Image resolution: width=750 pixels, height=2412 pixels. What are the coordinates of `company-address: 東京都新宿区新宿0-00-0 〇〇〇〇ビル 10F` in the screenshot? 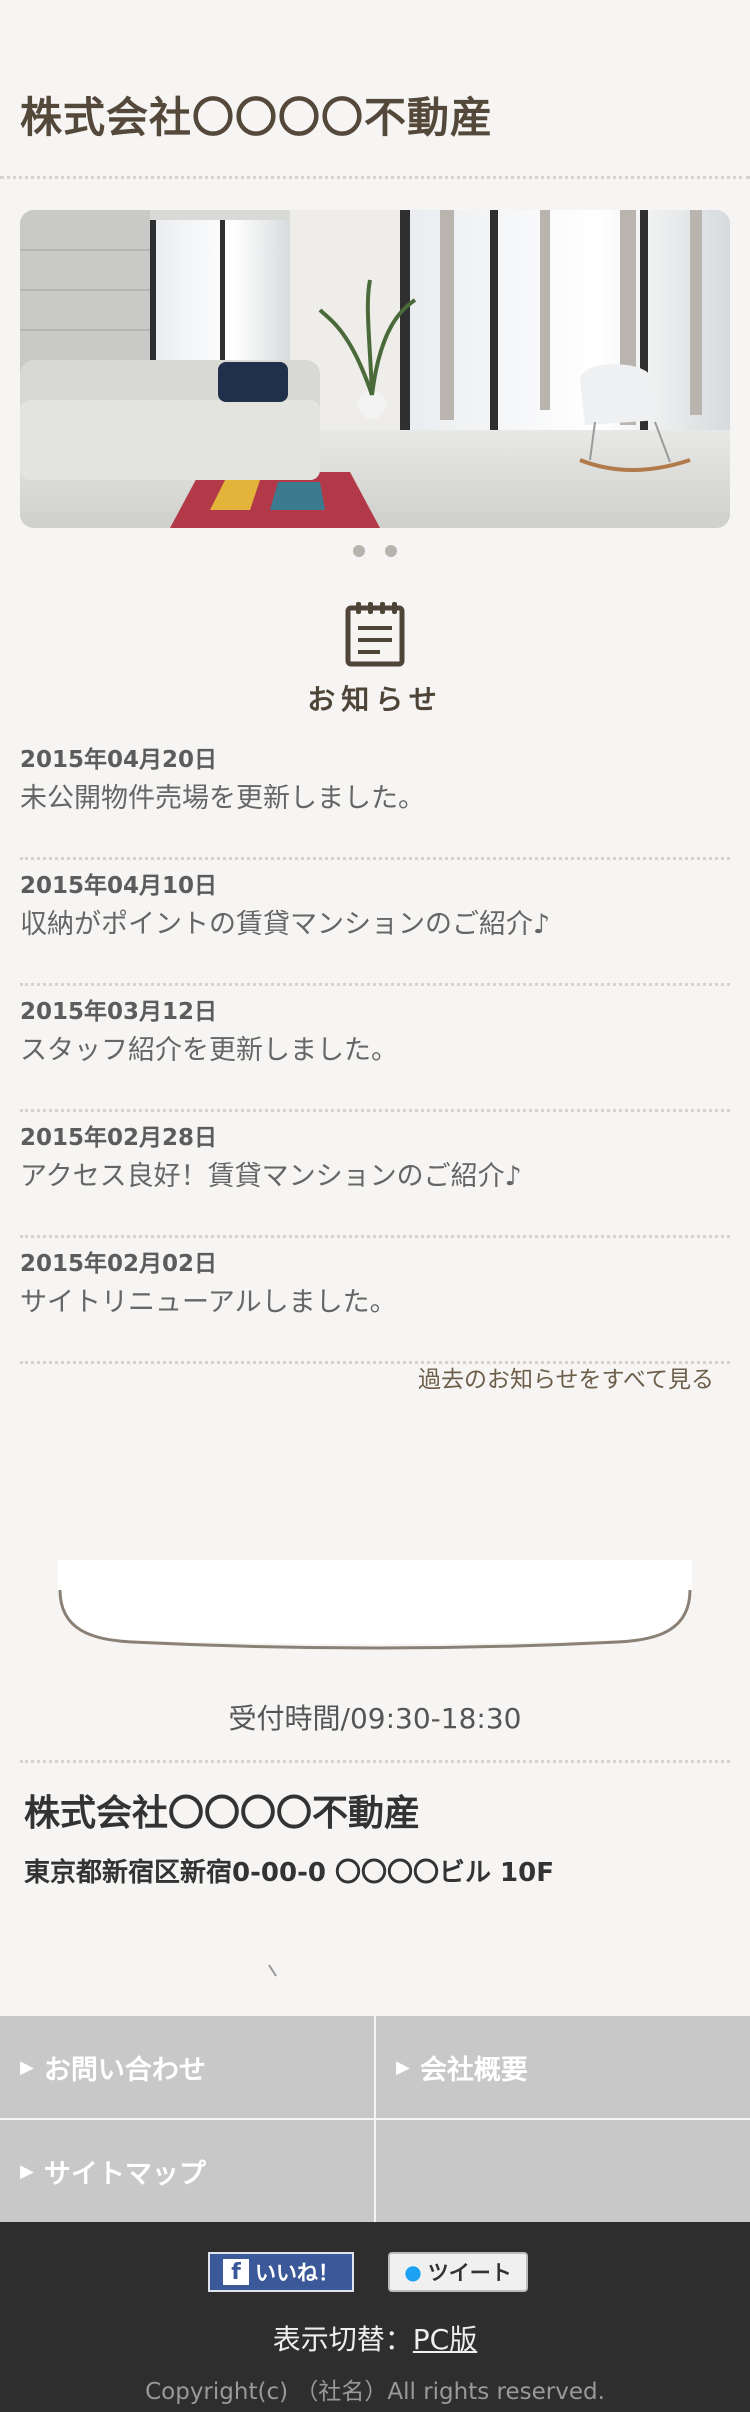 It's located at (289, 1873).